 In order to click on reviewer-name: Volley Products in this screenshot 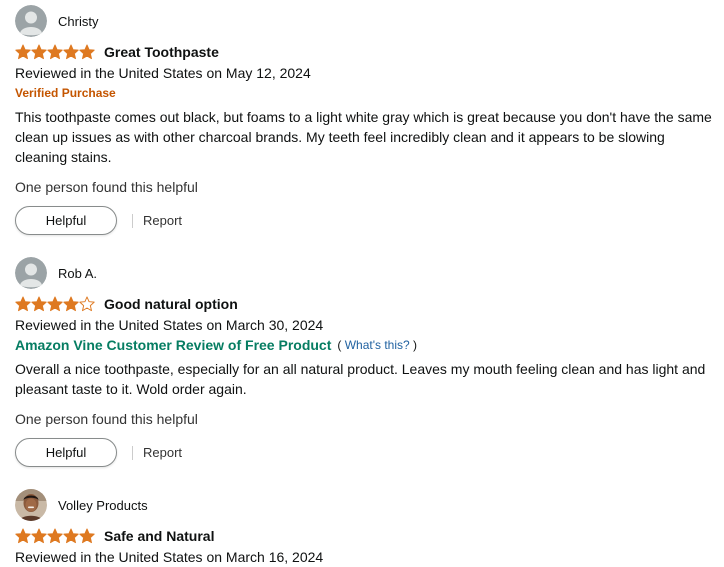, I will do `click(103, 505)`.